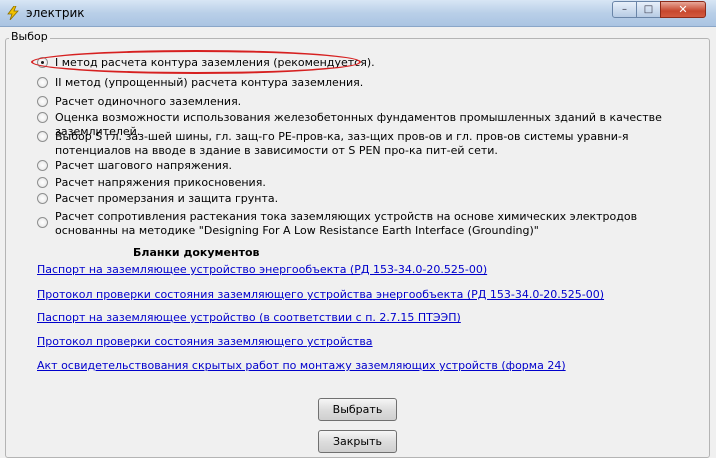  Describe the element at coordinates (42, 136) in the screenshot. I see `radio-bus-selection` at that location.